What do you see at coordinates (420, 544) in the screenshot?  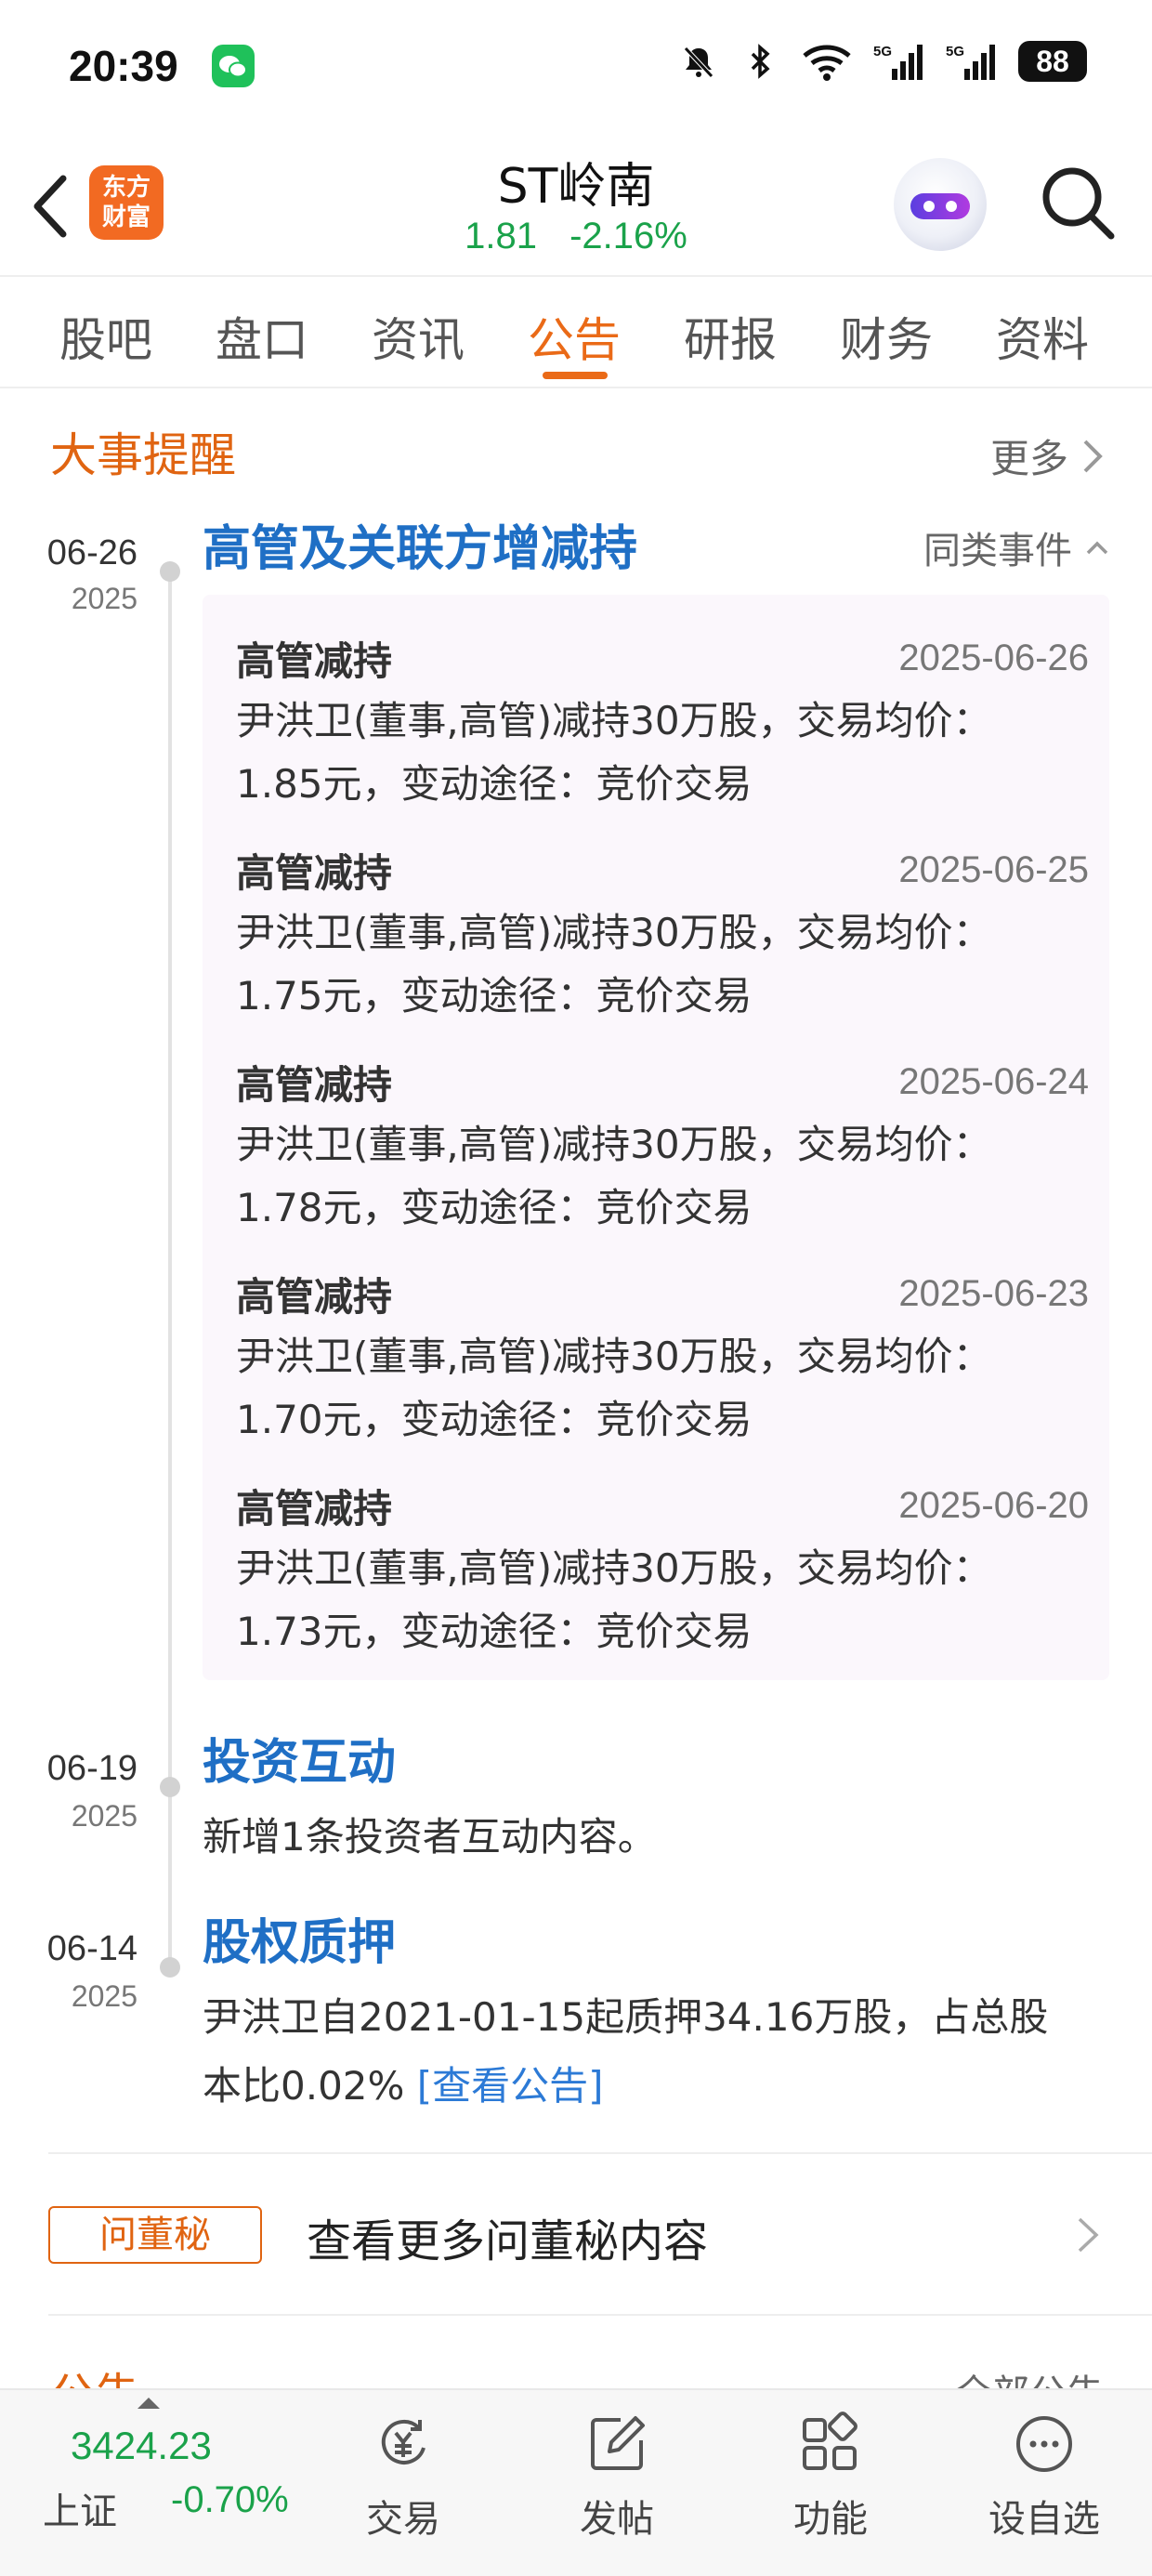 I see `event-title: 高管及关联方增减持` at bounding box center [420, 544].